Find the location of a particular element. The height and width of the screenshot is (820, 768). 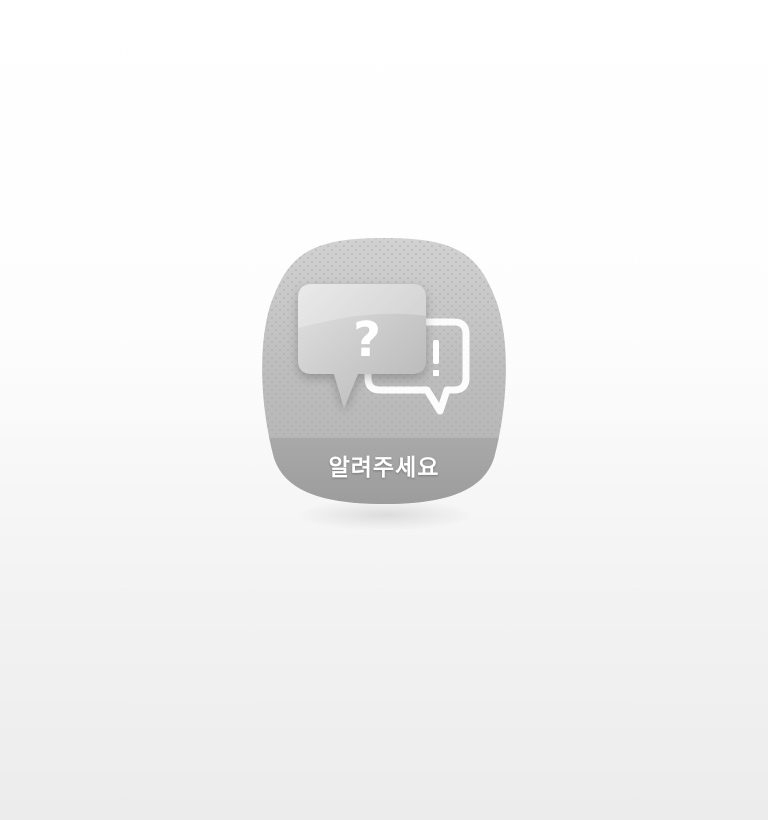

help-app-icon: ? 알려주세요 is located at coordinates (384, 371).